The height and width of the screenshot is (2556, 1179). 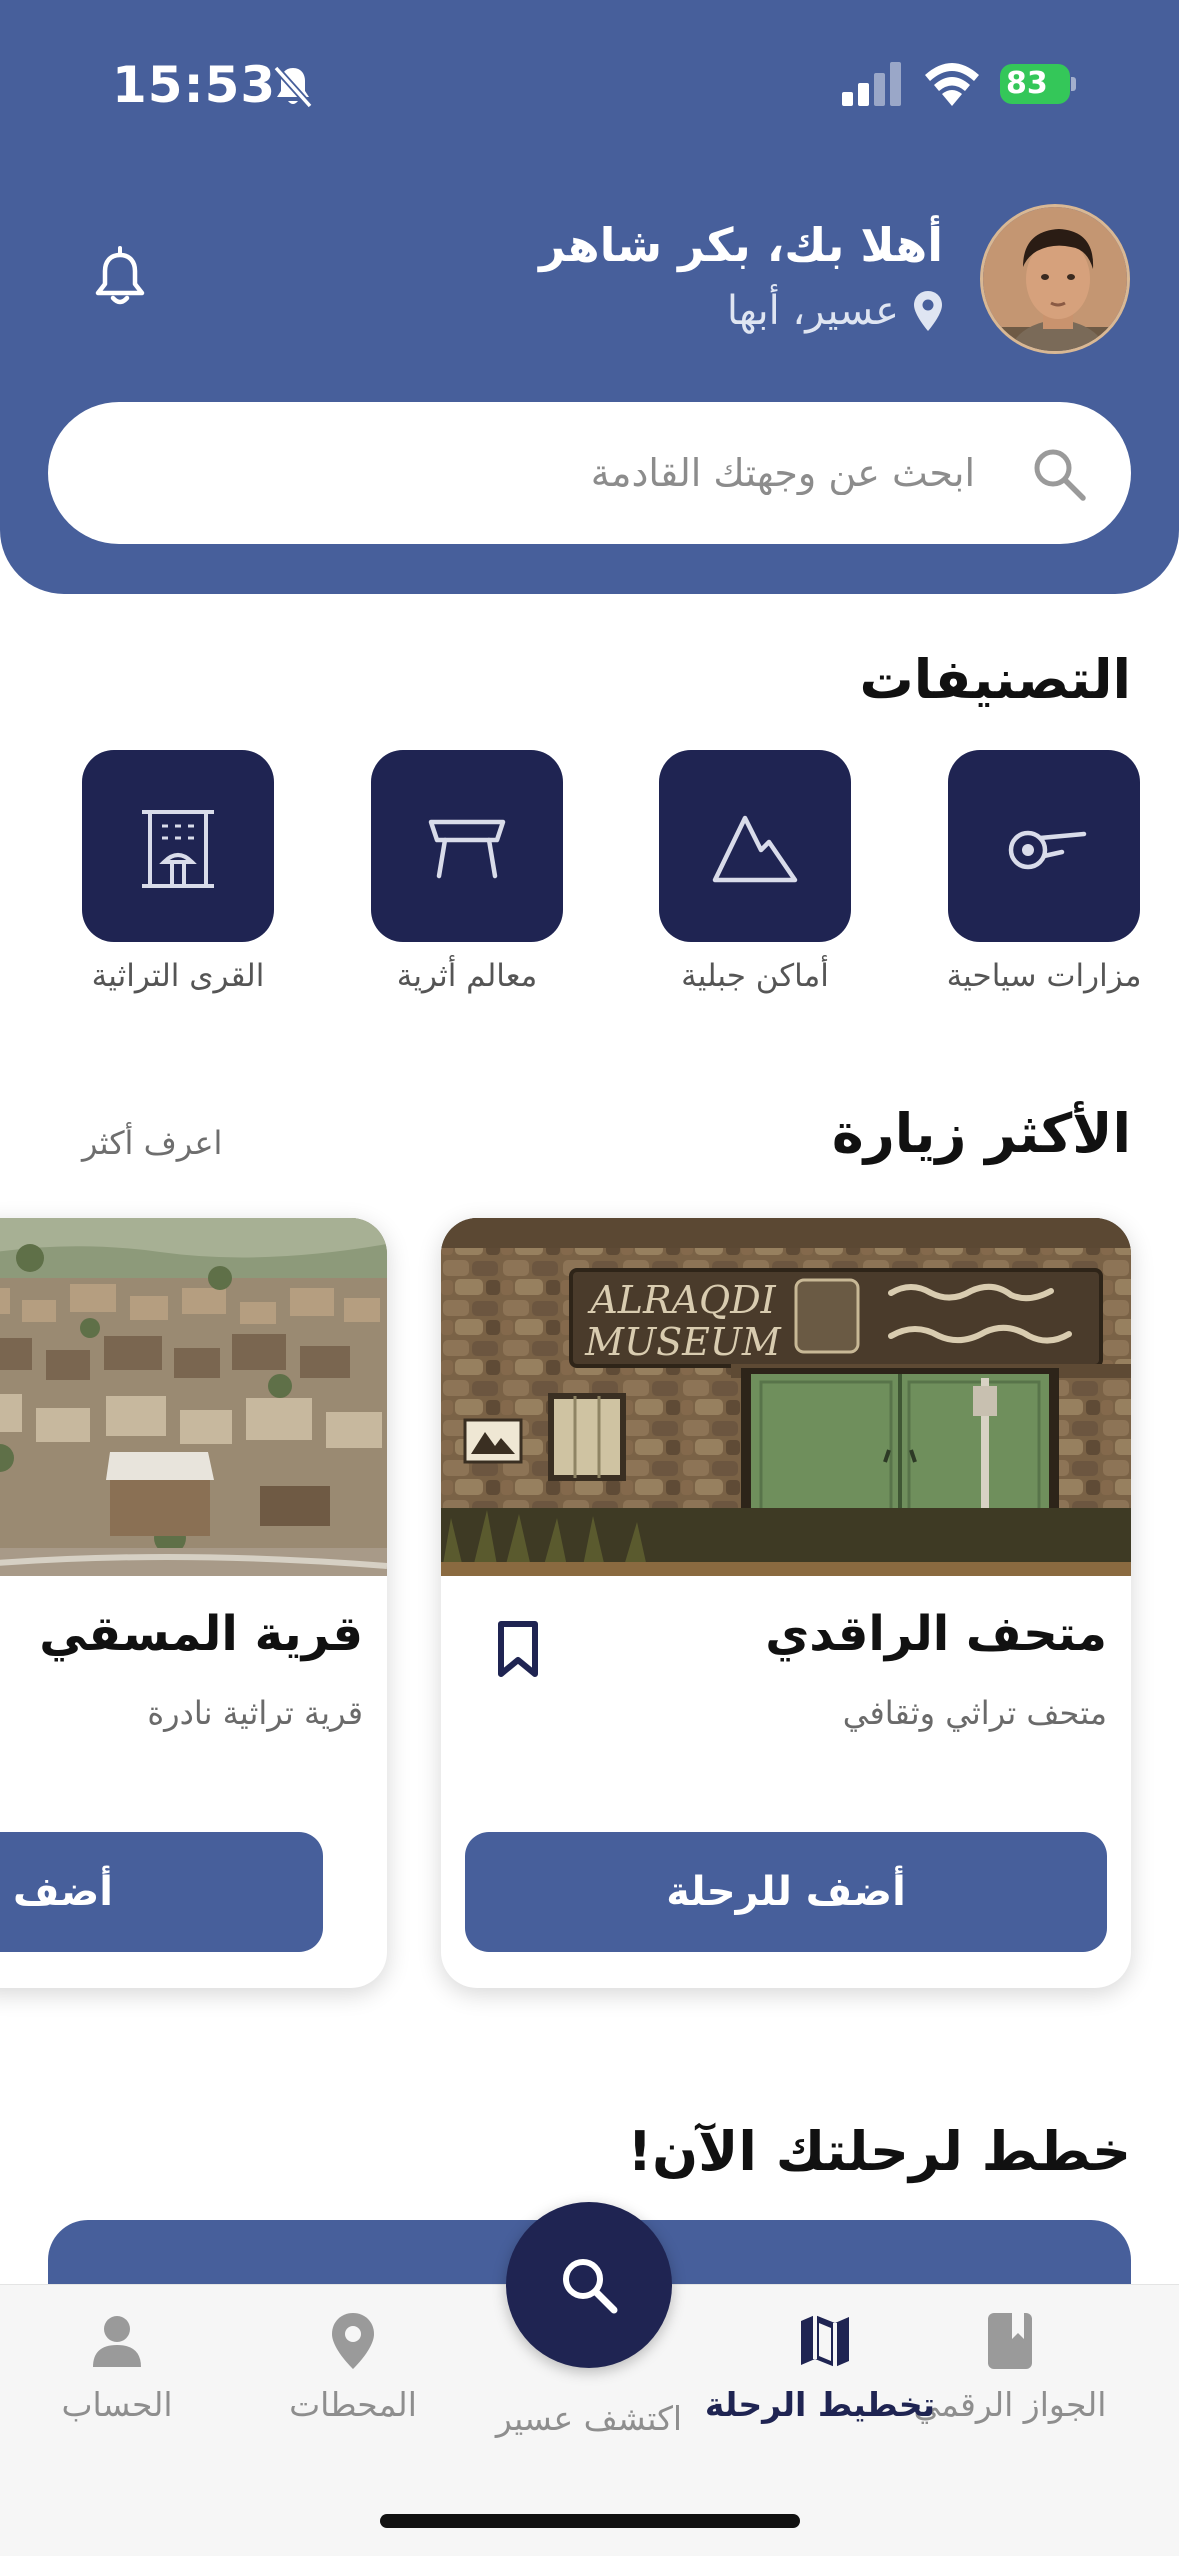 I want to click on person-icon, so click(x=117, y=2341).